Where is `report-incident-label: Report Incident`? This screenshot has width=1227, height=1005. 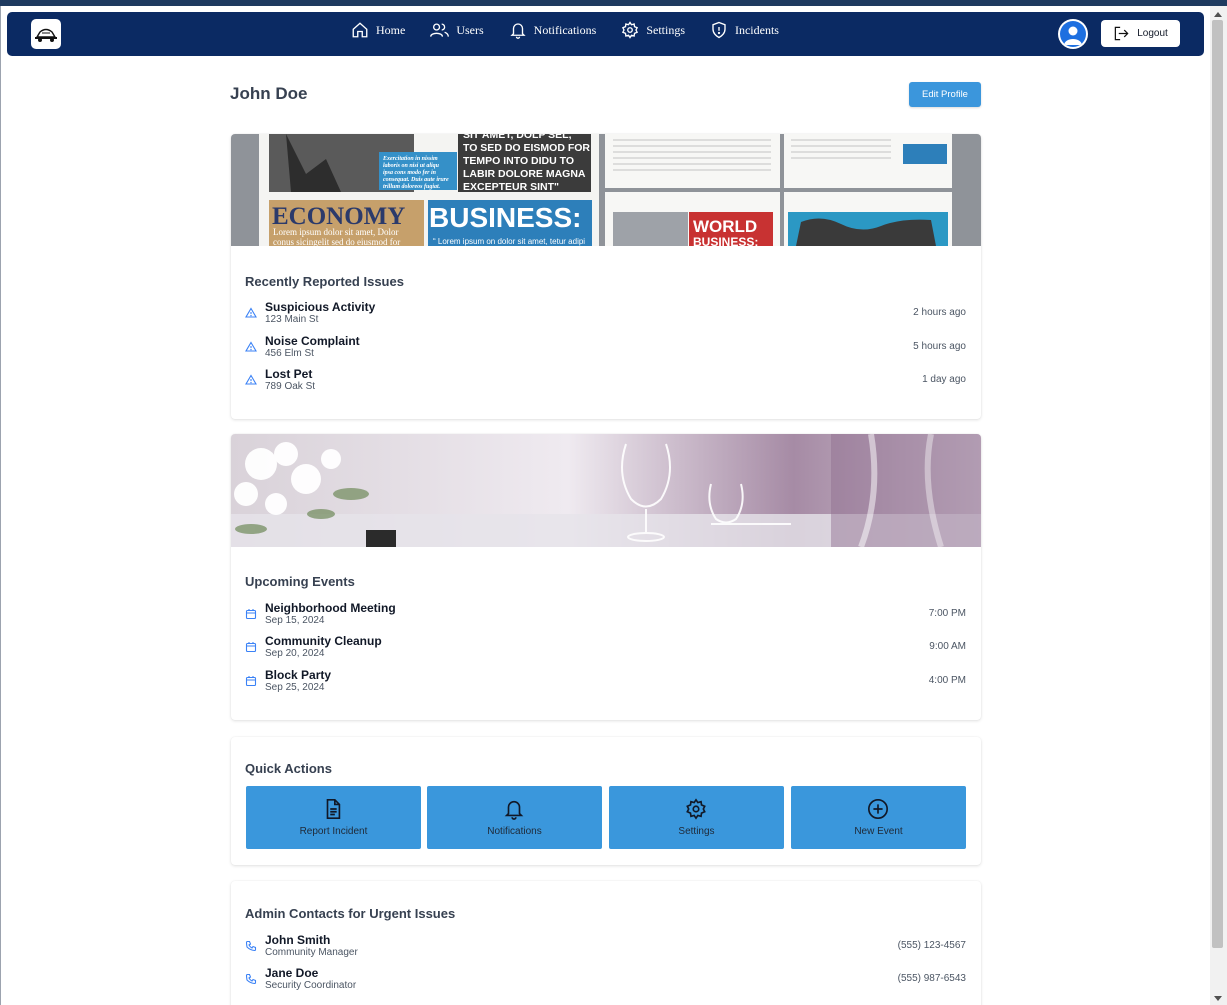
report-incident-label: Report Incident is located at coordinates (333, 831).